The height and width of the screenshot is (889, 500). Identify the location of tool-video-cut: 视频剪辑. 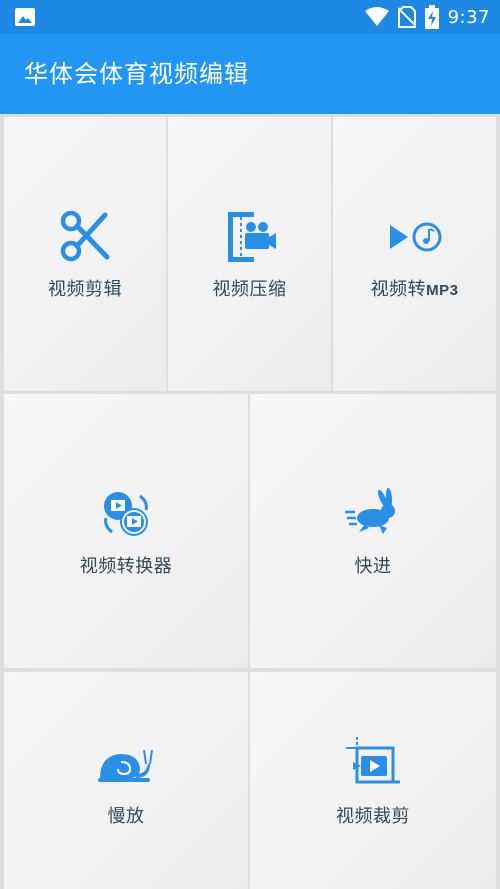
(85, 254).